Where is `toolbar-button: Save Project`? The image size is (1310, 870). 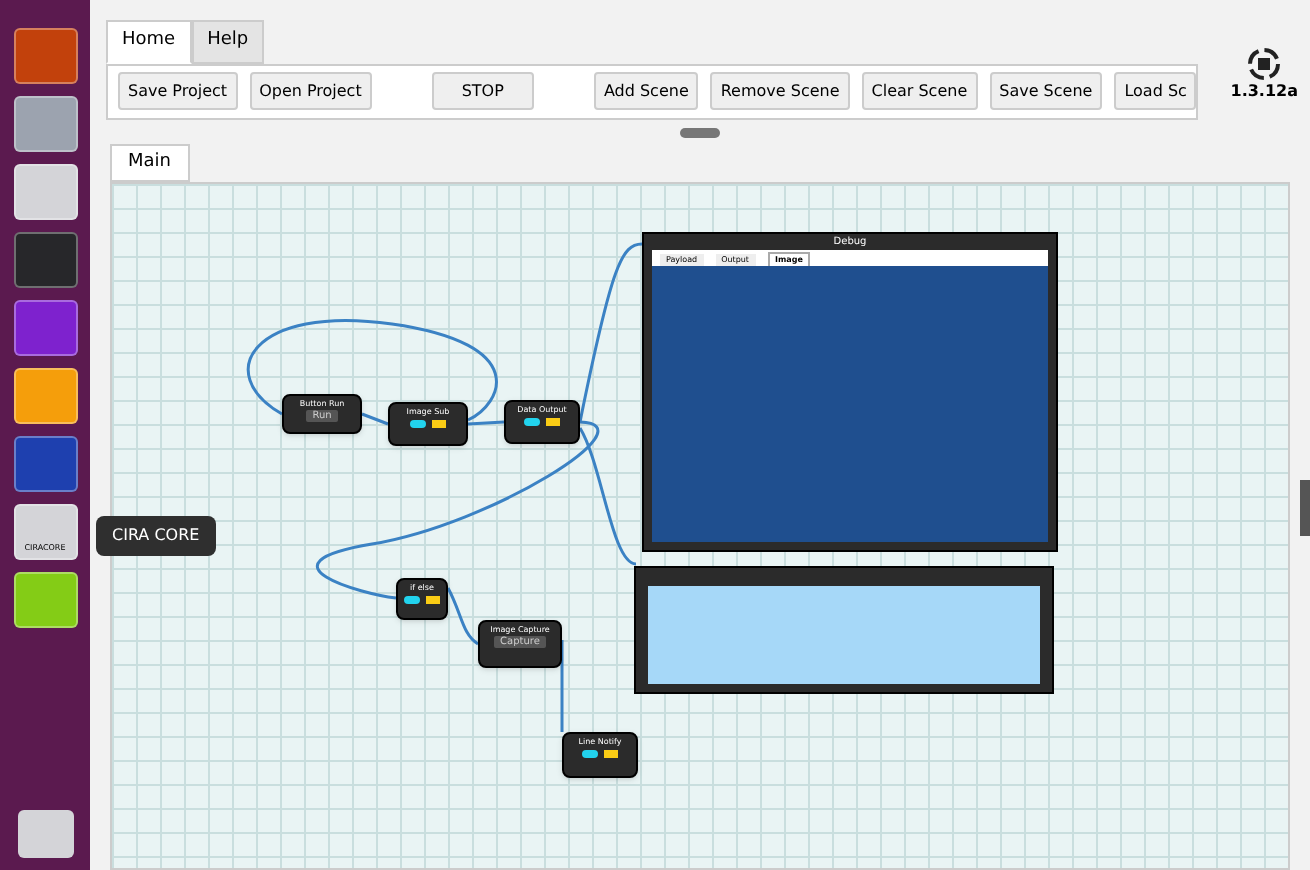 toolbar-button: Save Project is located at coordinates (178, 91).